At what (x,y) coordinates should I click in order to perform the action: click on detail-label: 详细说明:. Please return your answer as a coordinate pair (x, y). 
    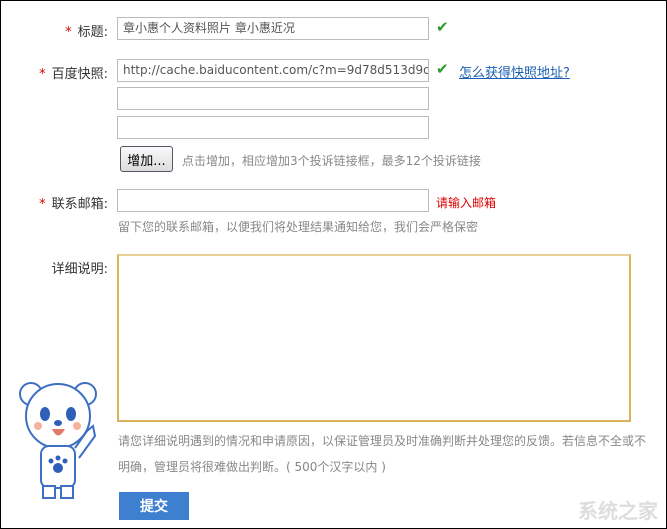
    Looking at the image, I should click on (79, 269).